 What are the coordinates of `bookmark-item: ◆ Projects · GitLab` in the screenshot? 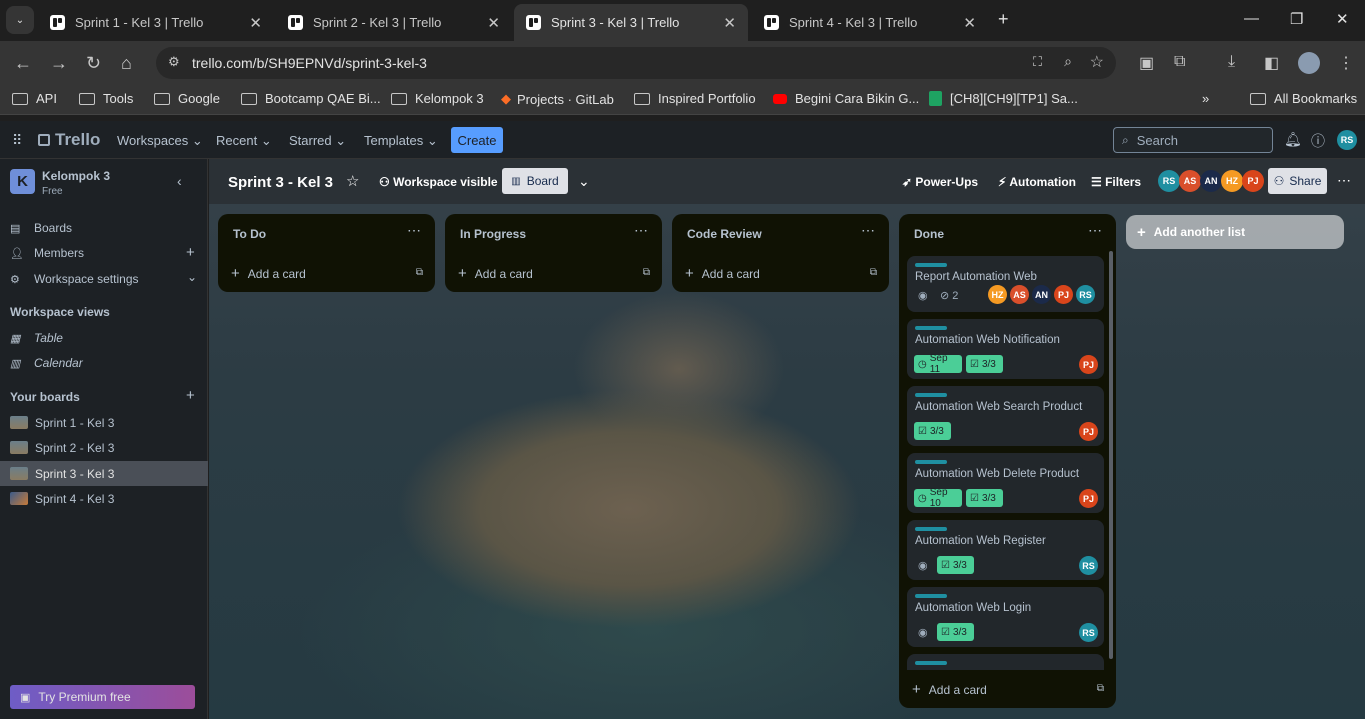 It's located at (557, 99).